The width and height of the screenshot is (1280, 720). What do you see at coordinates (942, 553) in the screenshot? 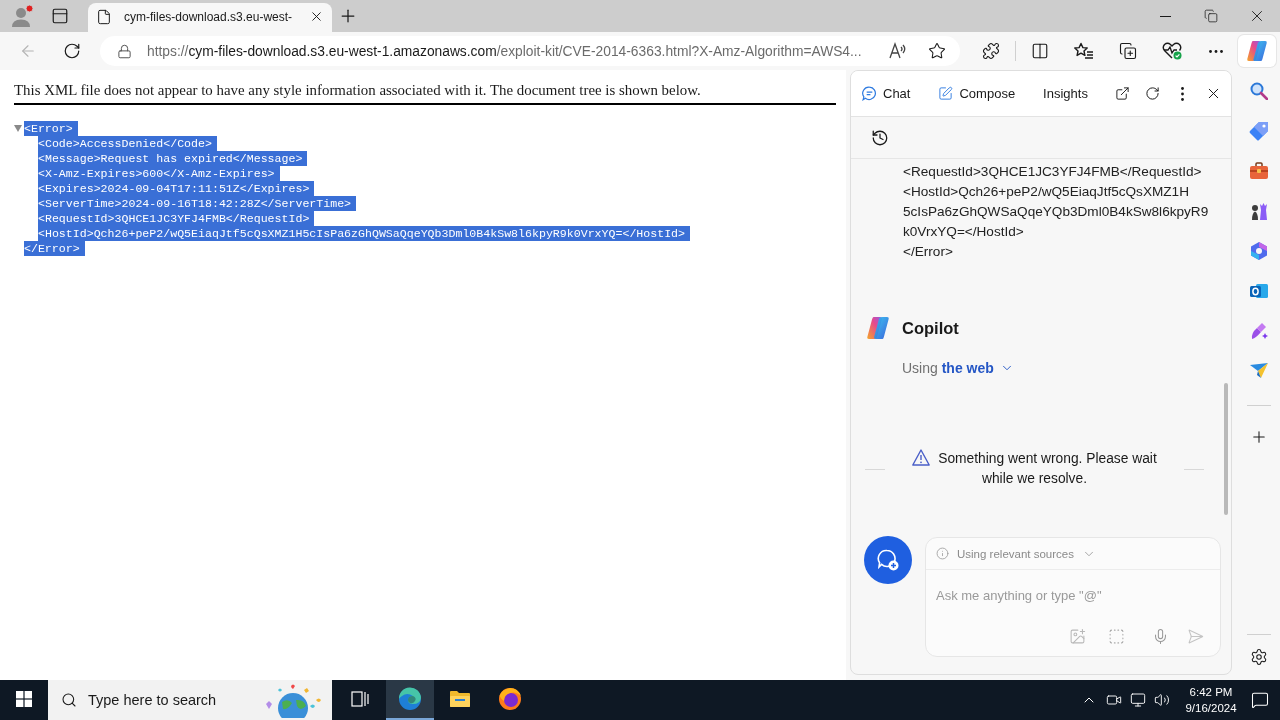
I see `info-icon` at bounding box center [942, 553].